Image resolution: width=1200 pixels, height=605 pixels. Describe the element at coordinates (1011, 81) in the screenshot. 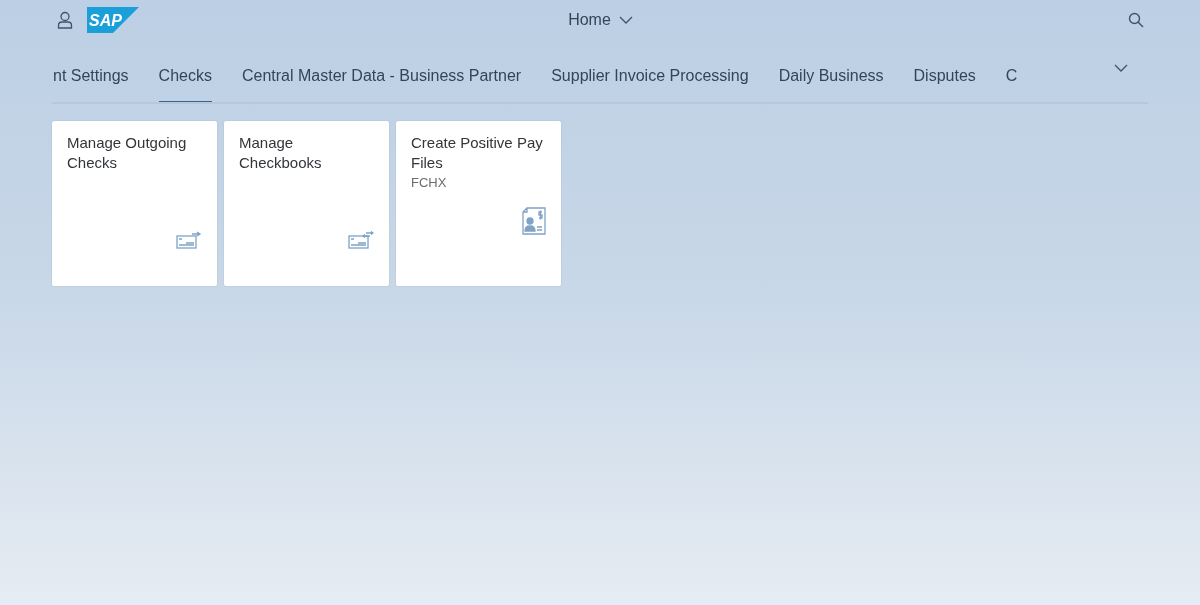

I see `tab: C` at that location.